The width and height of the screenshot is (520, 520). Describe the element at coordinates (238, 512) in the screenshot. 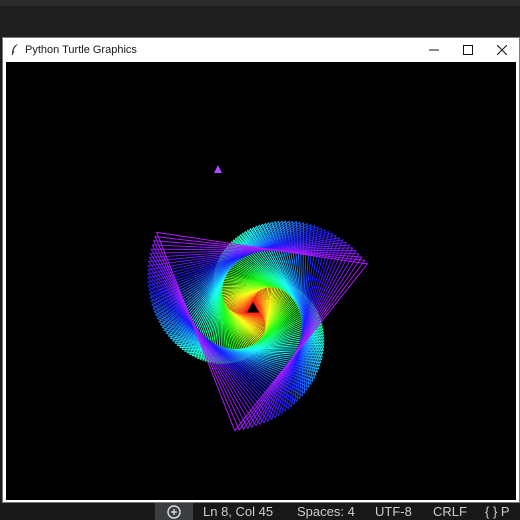

I see `cursor-position: Ln 8, Col 45` at that location.